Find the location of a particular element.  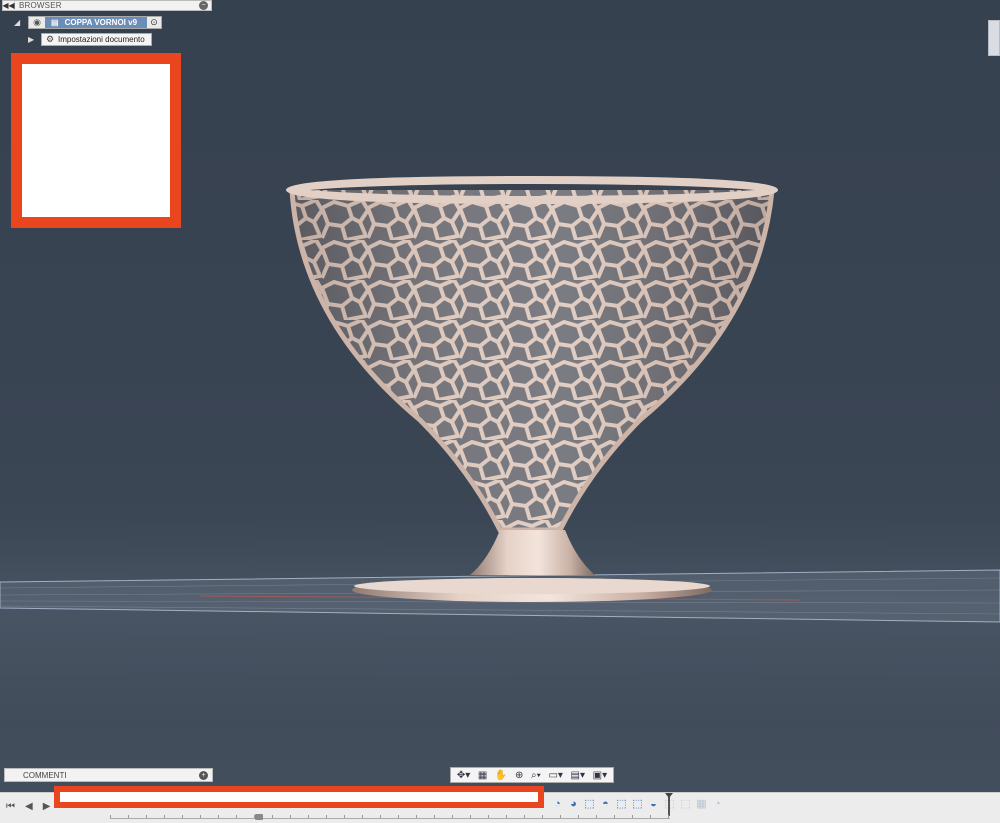

timeline-marker is located at coordinates (669, 804).